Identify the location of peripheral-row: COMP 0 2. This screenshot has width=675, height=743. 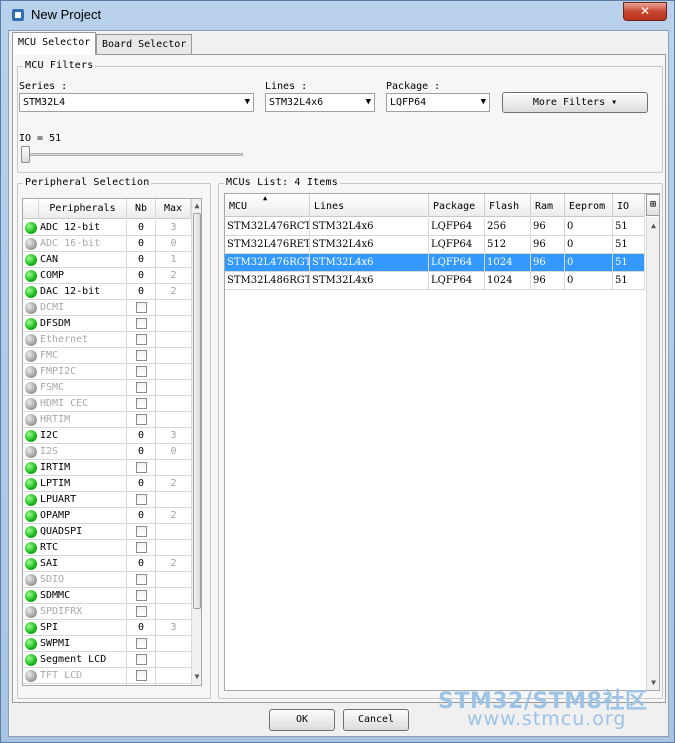
(107, 276).